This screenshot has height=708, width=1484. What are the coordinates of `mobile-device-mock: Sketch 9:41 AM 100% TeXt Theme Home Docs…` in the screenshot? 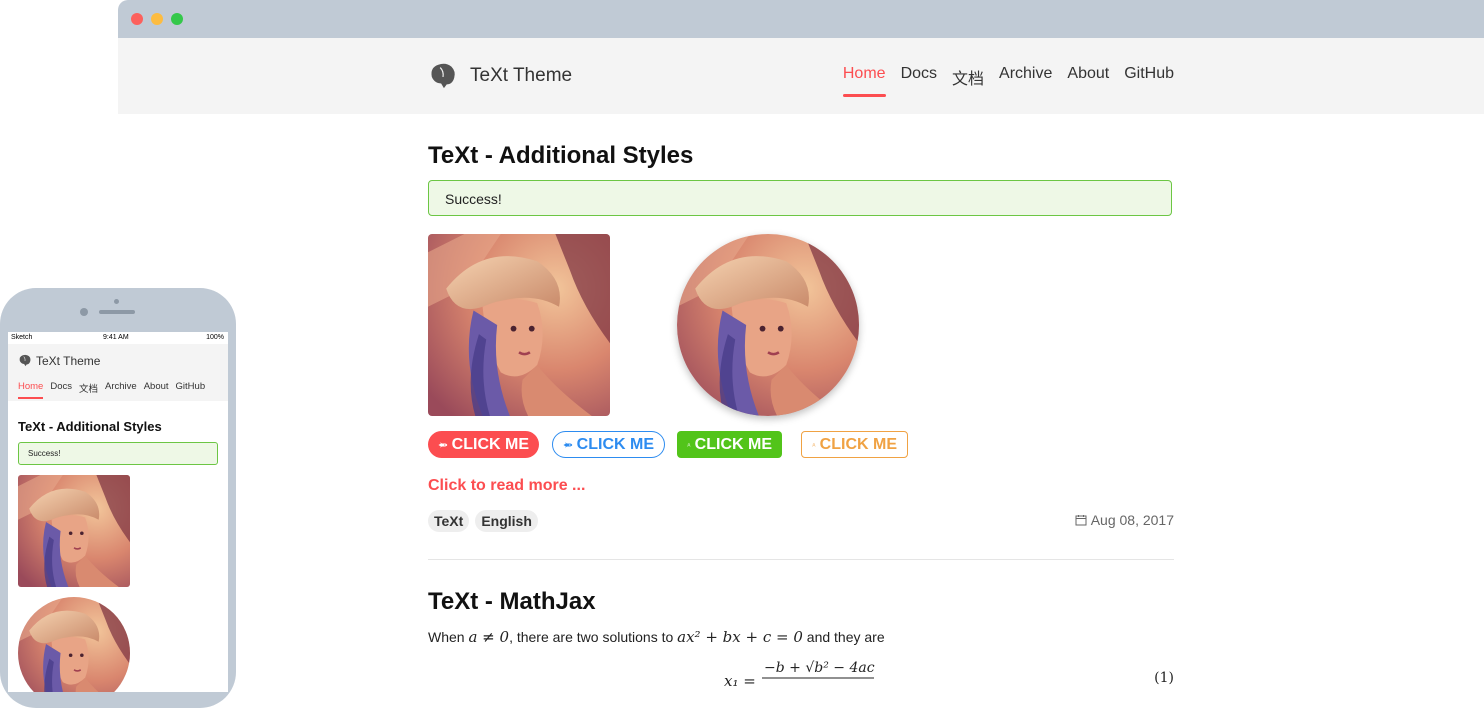 It's located at (118, 498).